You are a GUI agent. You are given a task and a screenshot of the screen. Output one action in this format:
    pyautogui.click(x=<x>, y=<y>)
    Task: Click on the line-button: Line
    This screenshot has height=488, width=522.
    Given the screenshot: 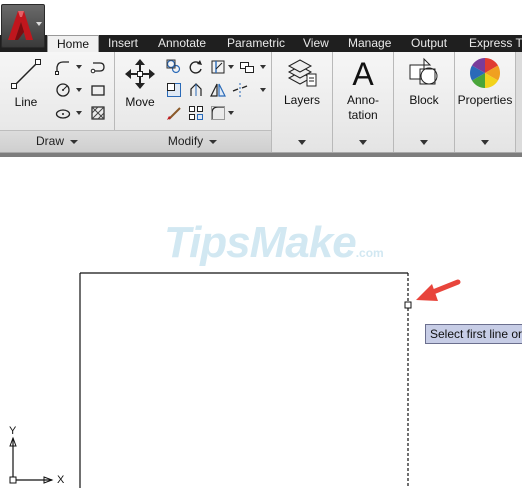 What is the action you would take?
    pyautogui.click(x=26, y=83)
    